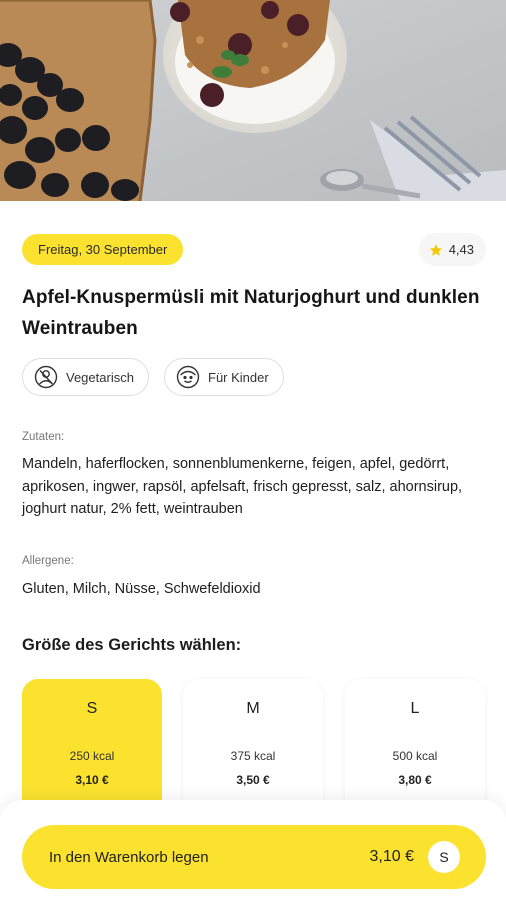 The width and height of the screenshot is (506, 900). I want to click on size-kcal: 250 kcal, so click(92, 756).